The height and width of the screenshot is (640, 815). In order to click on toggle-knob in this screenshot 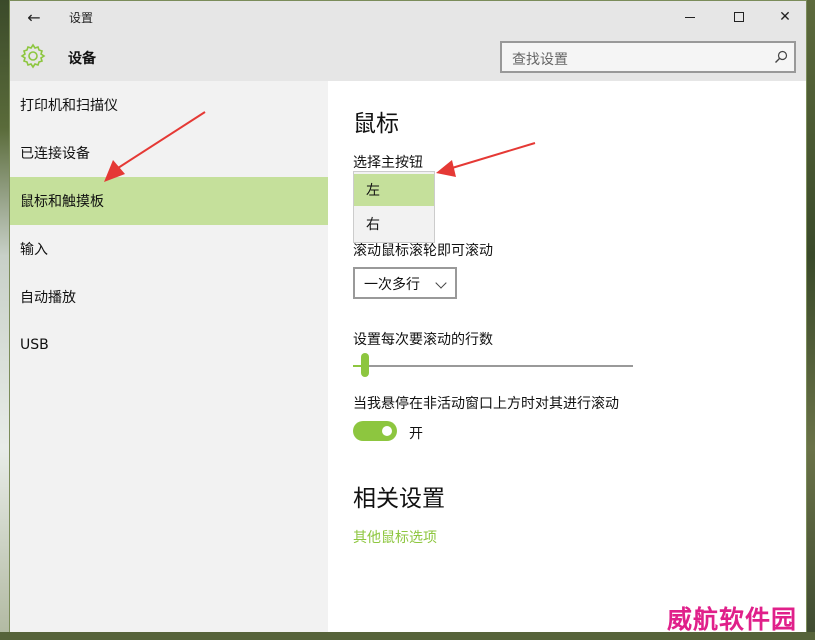, I will do `click(387, 431)`.